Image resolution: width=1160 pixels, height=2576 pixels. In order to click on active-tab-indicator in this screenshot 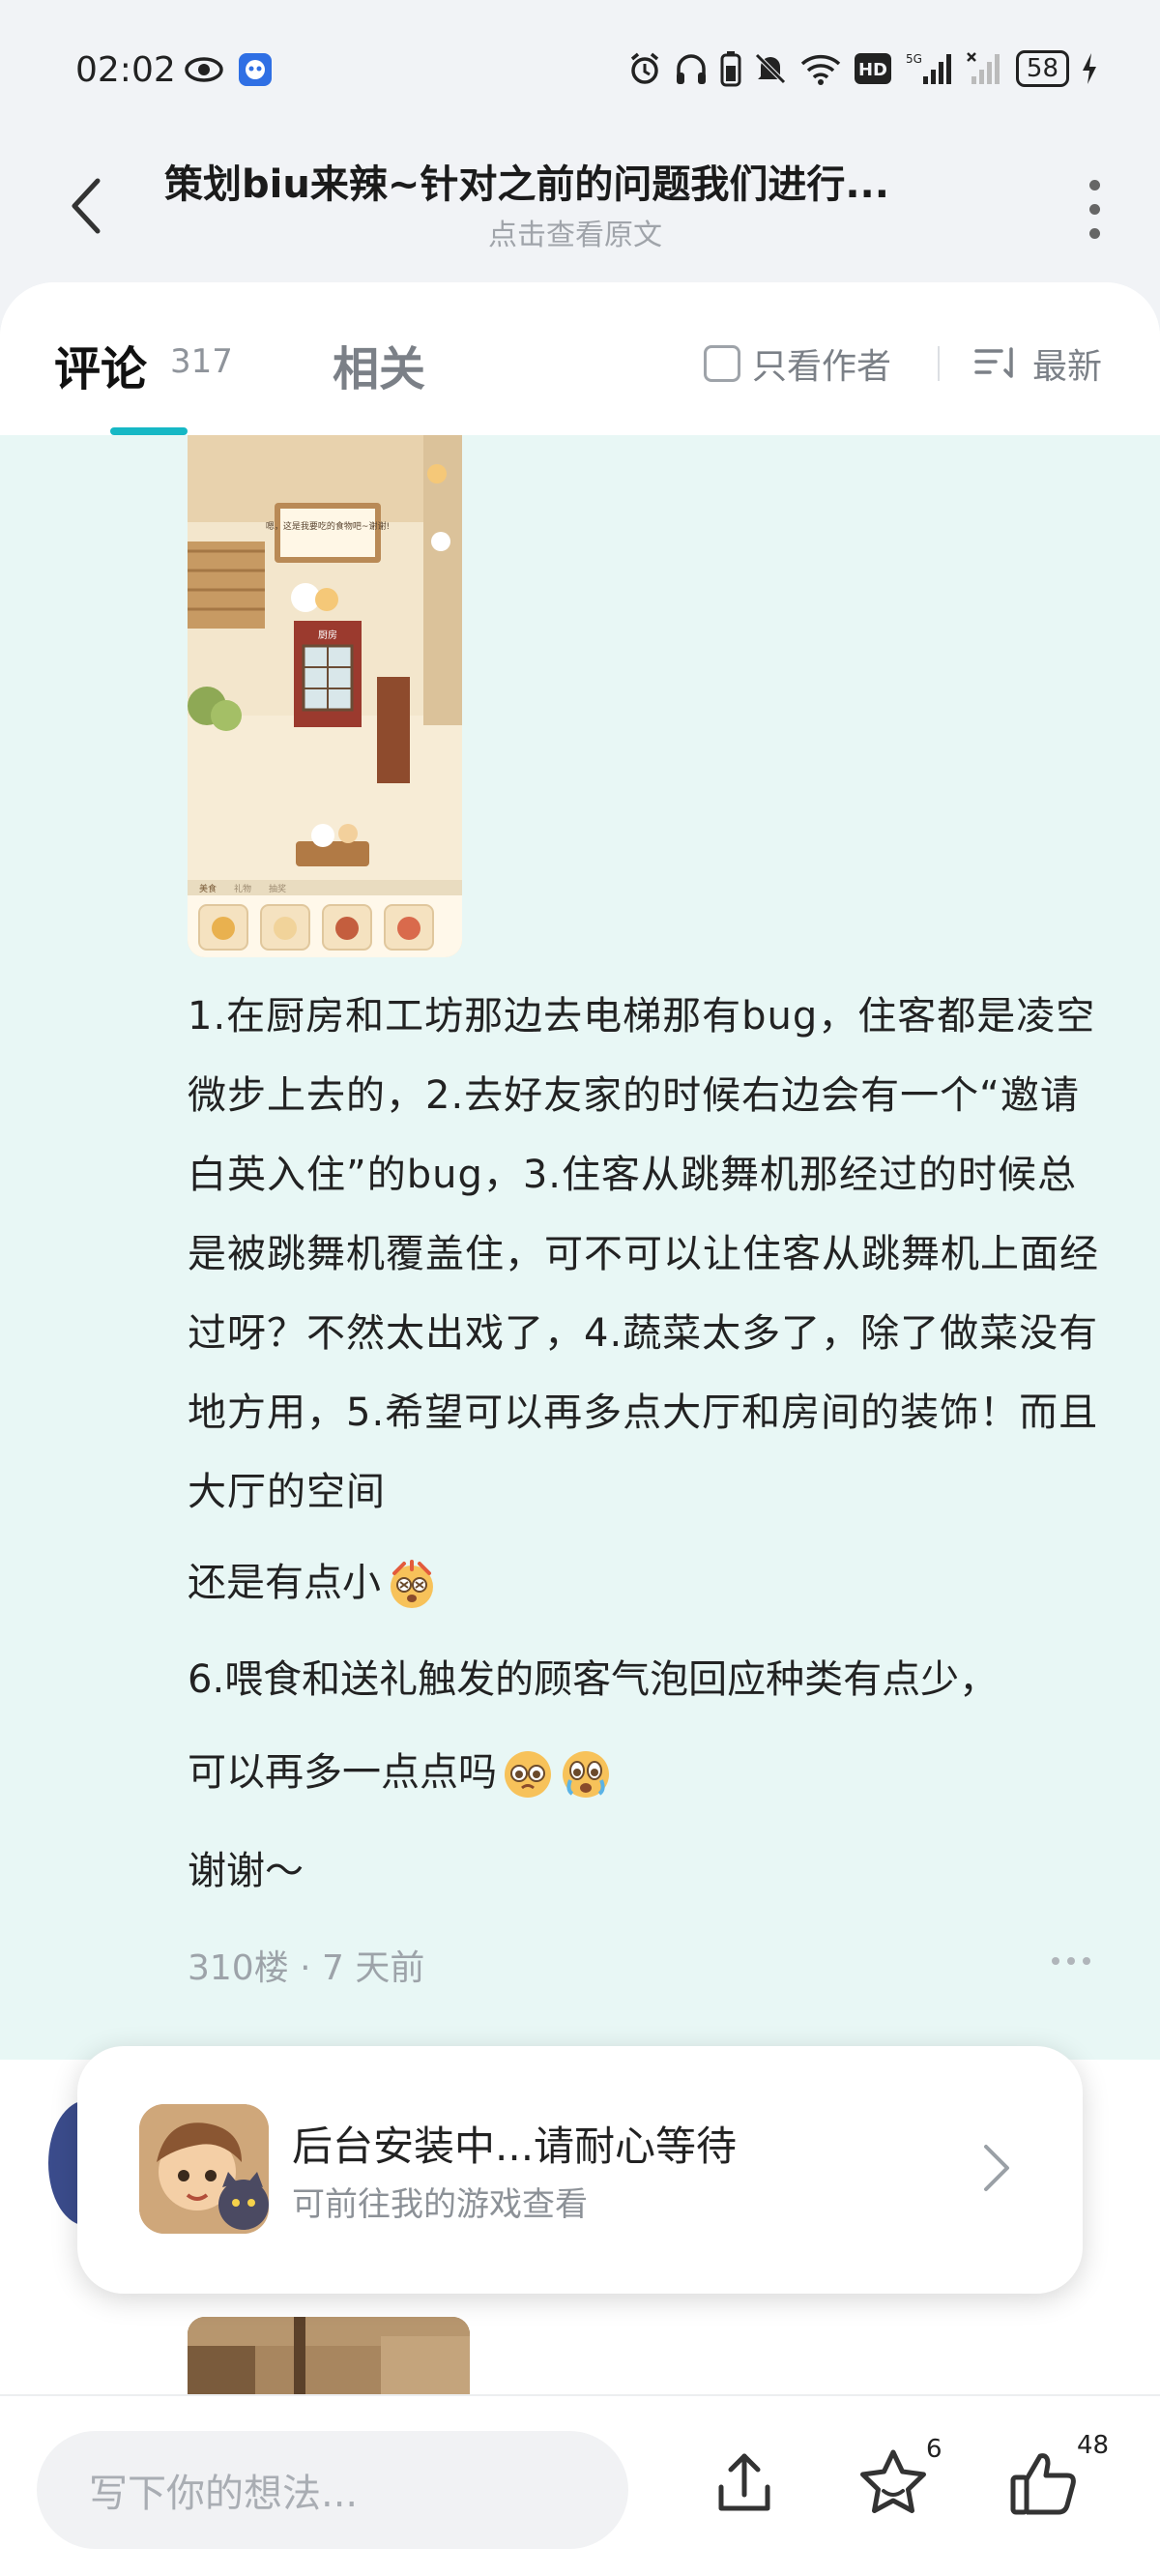, I will do `click(149, 431)`.